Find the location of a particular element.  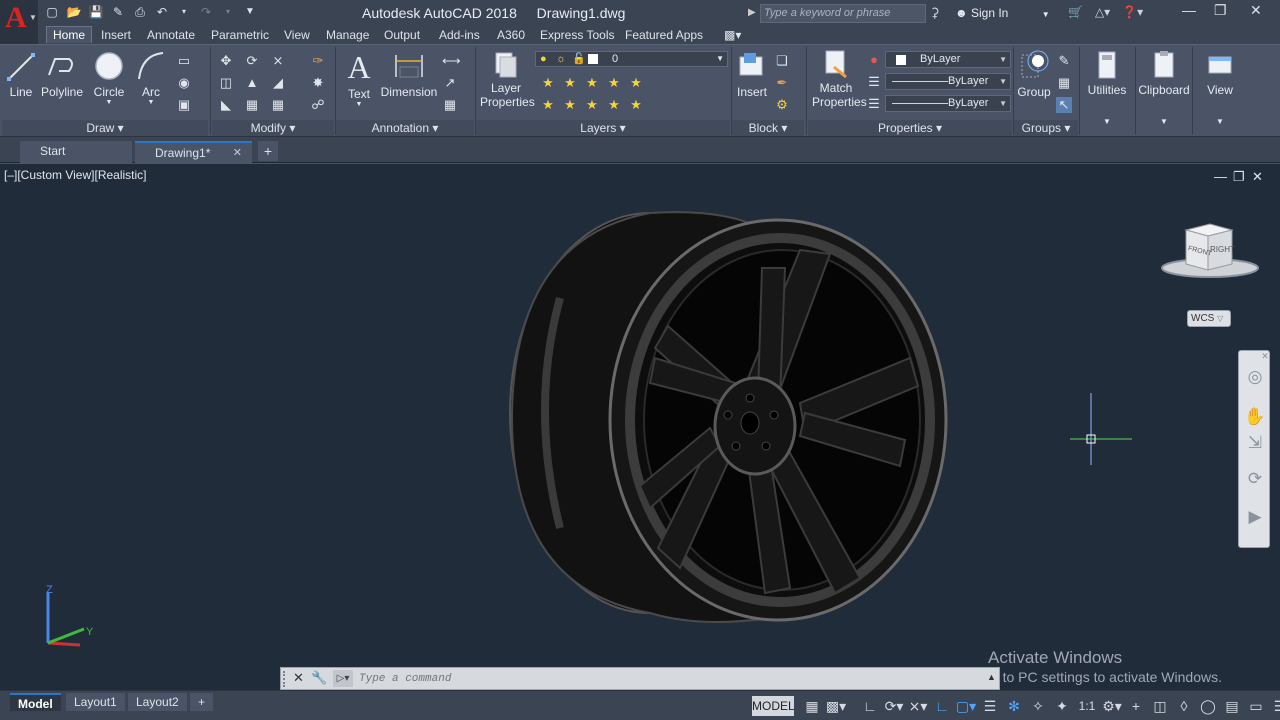

group-button: Group is located at coordinates (1034, 74).